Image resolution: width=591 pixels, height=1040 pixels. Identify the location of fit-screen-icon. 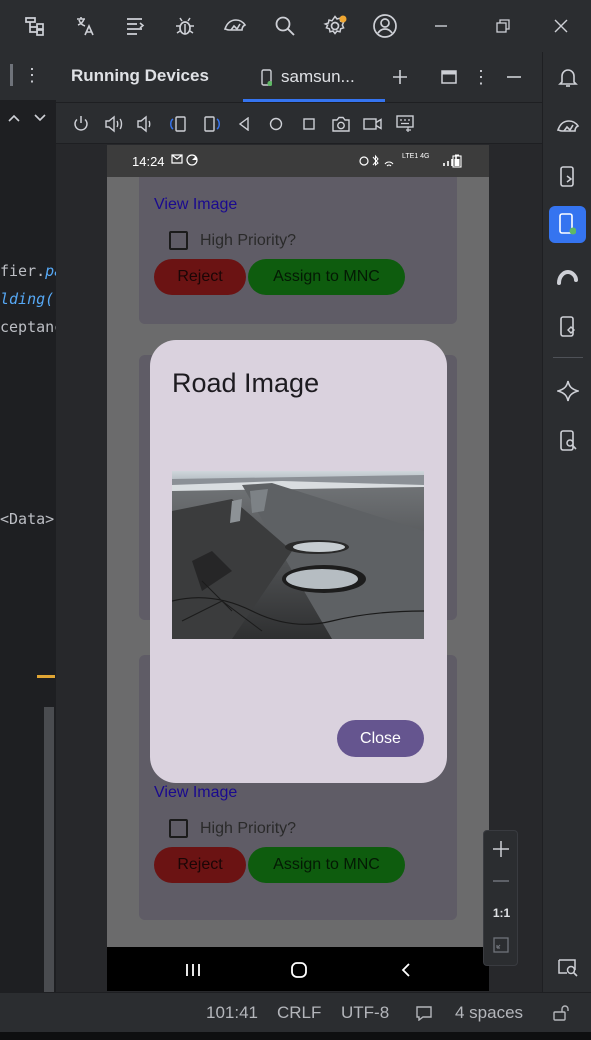
(501, 945).